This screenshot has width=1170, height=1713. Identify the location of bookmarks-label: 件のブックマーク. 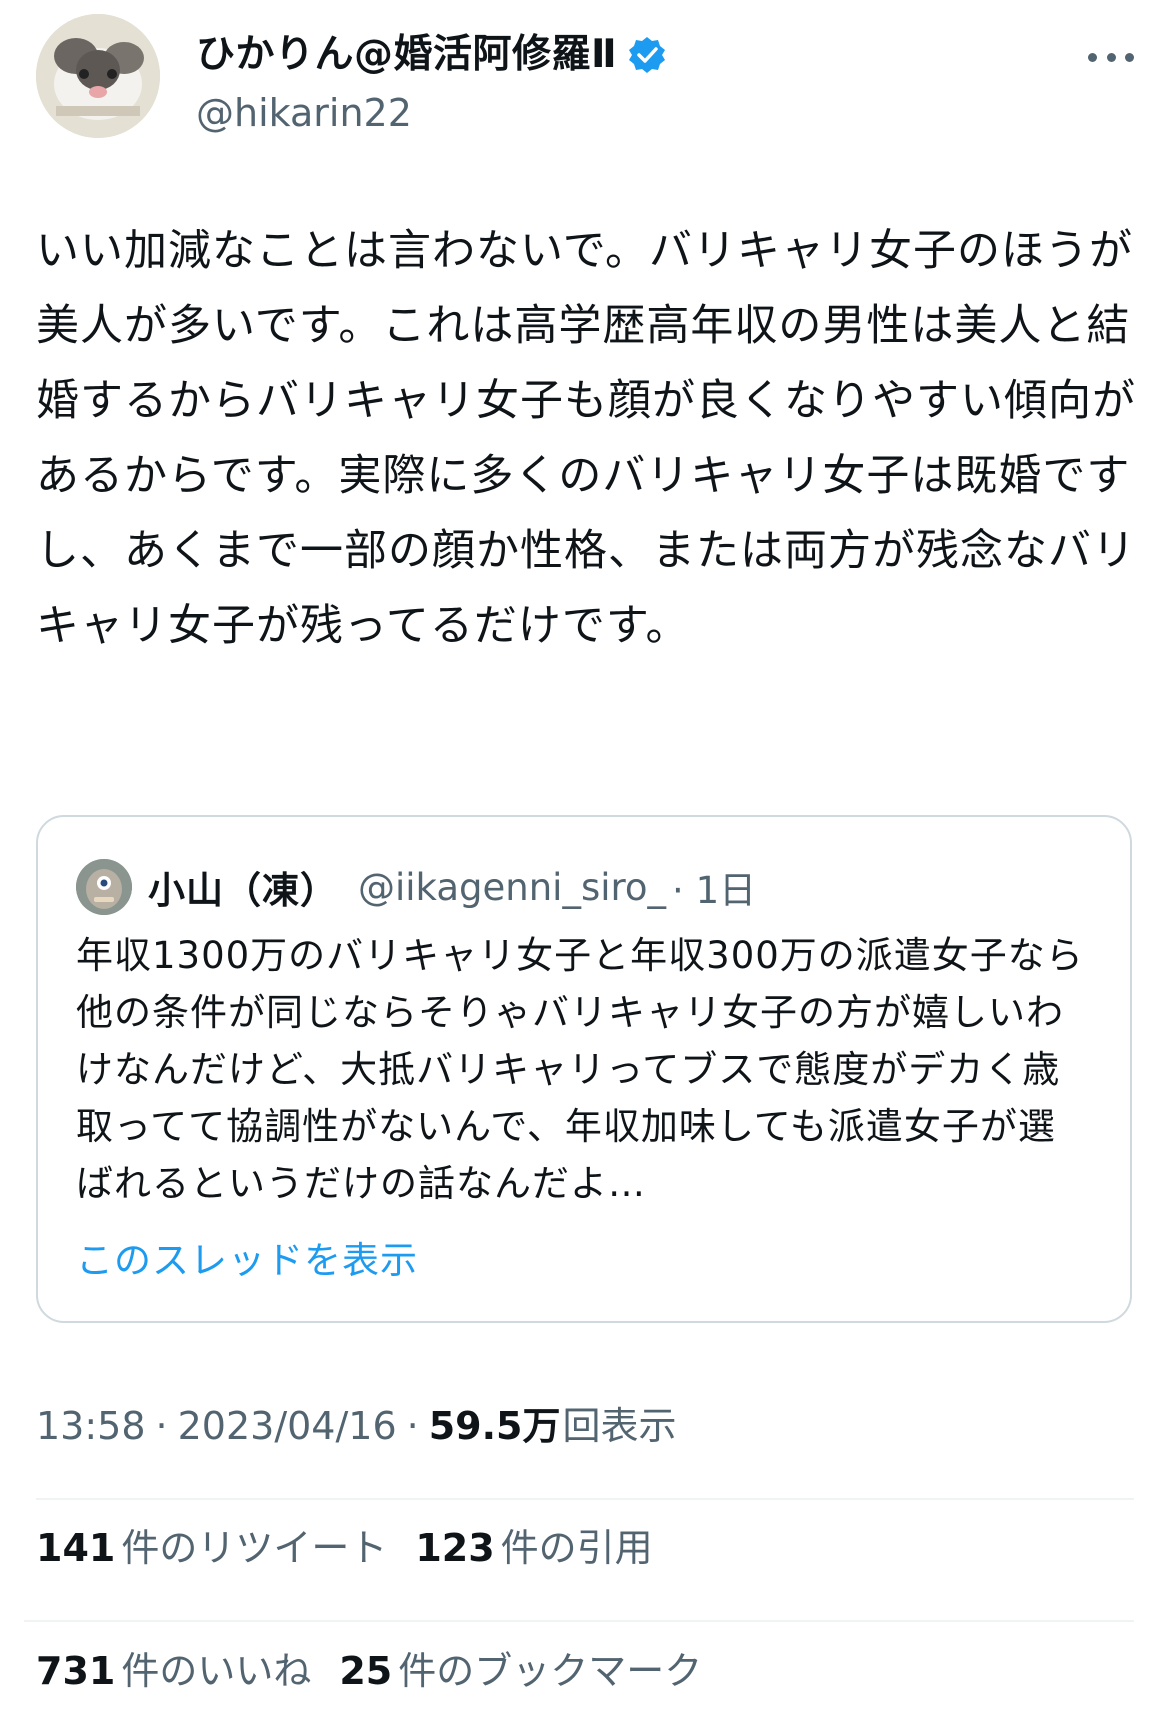
(550, 1671).